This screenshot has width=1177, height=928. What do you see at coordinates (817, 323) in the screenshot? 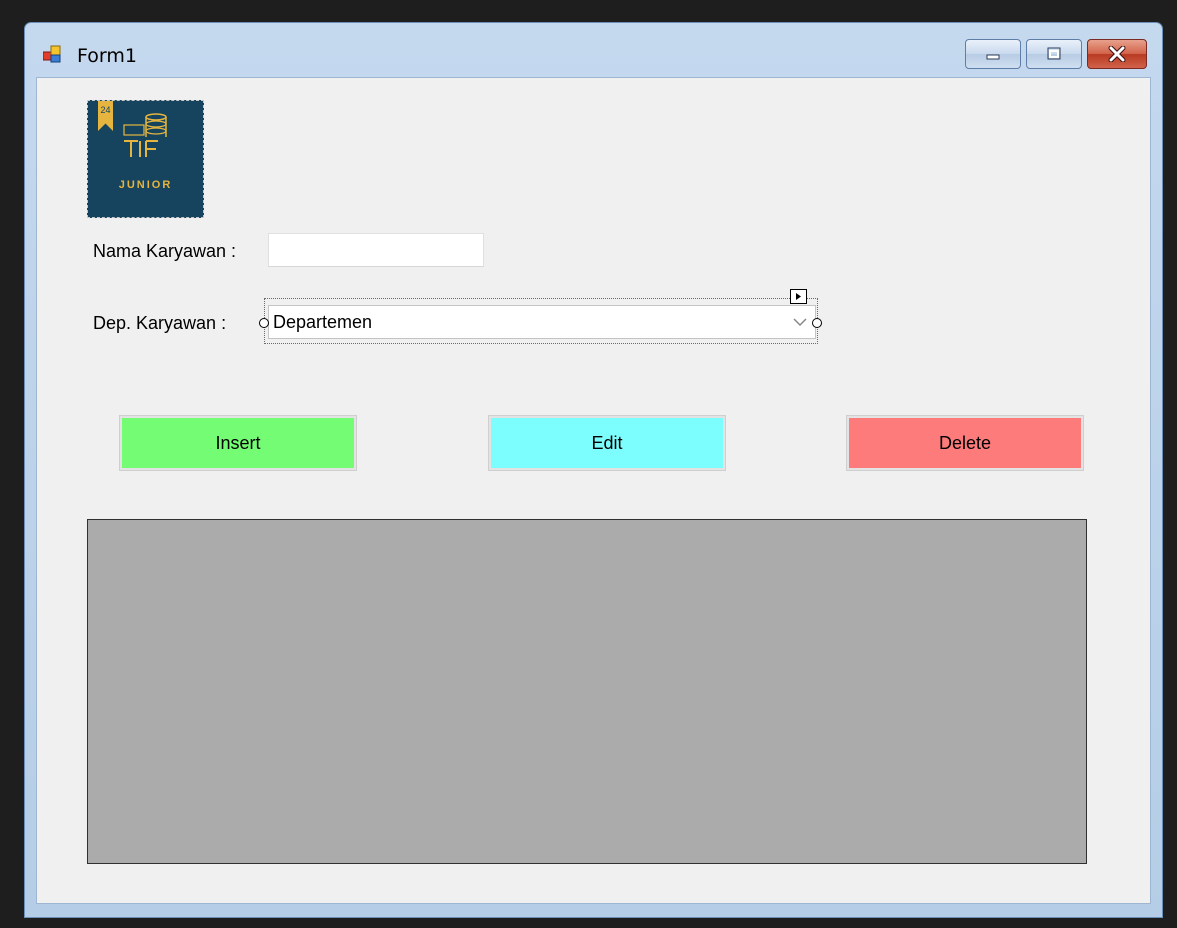
I see `resize-handle-right` at bounding box center [817, 323].